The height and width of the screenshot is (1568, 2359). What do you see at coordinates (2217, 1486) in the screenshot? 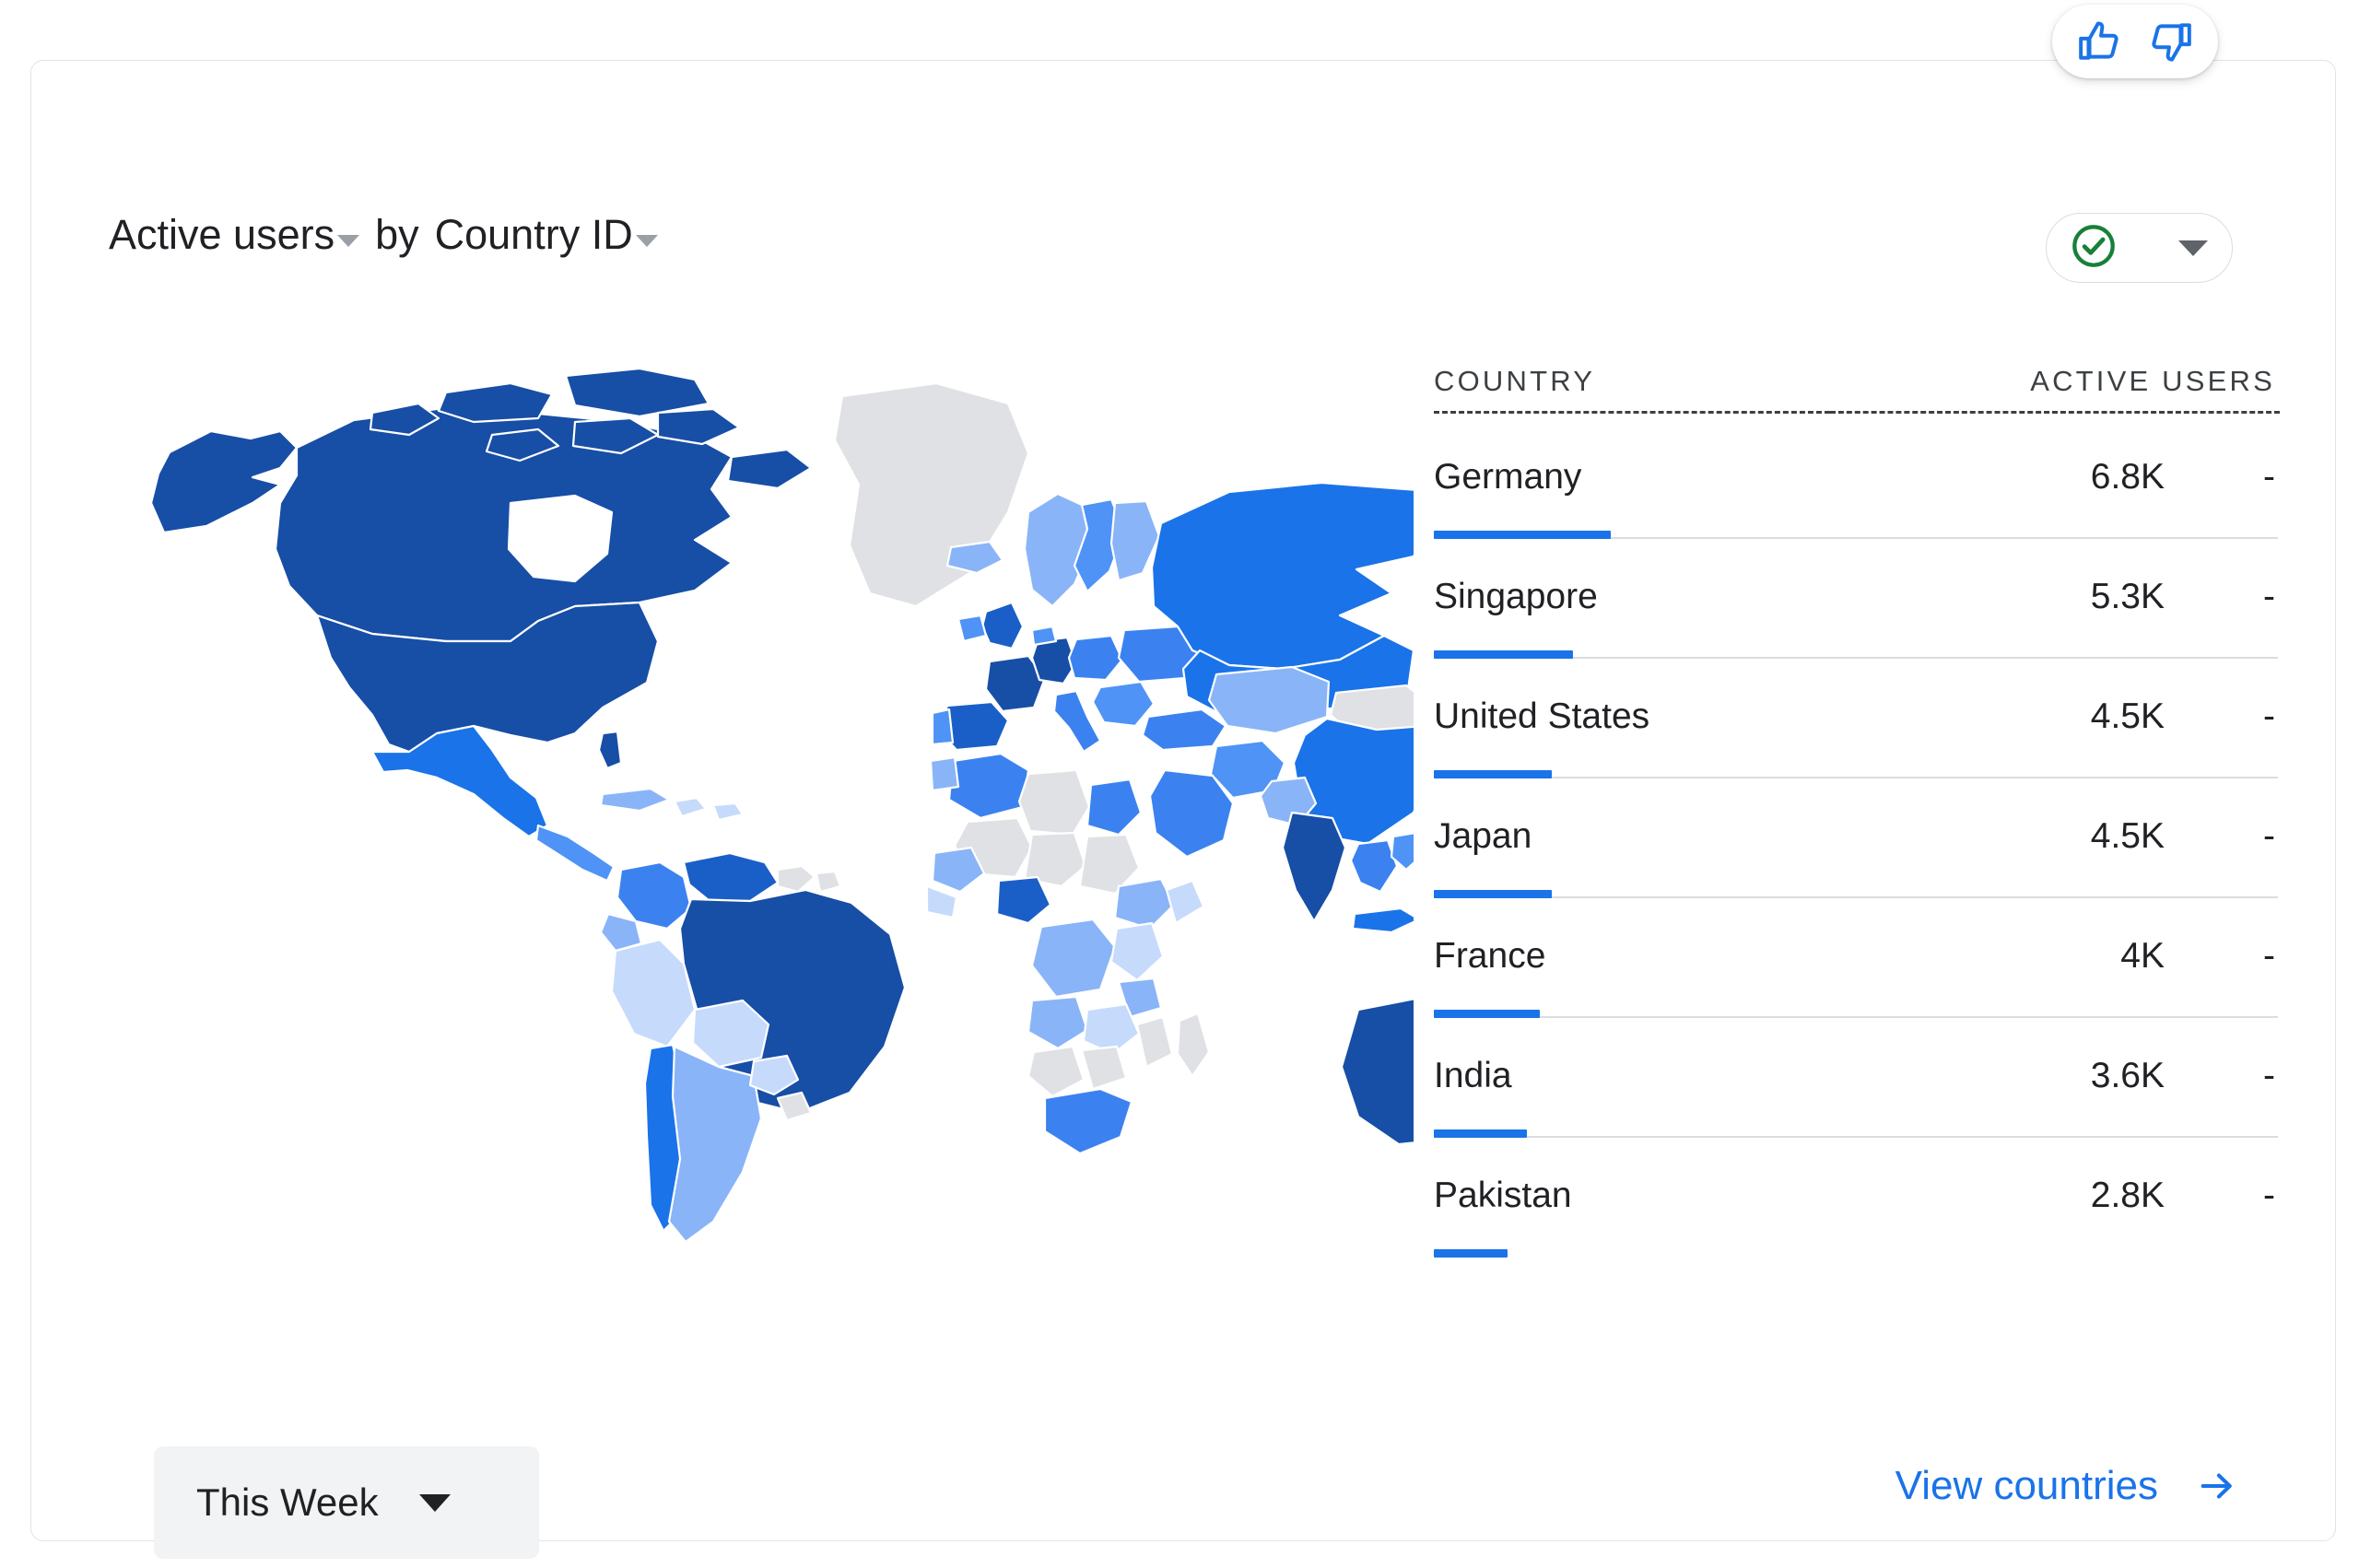
I see `arrow-right-icon` at bounding box center [2217, 1486].